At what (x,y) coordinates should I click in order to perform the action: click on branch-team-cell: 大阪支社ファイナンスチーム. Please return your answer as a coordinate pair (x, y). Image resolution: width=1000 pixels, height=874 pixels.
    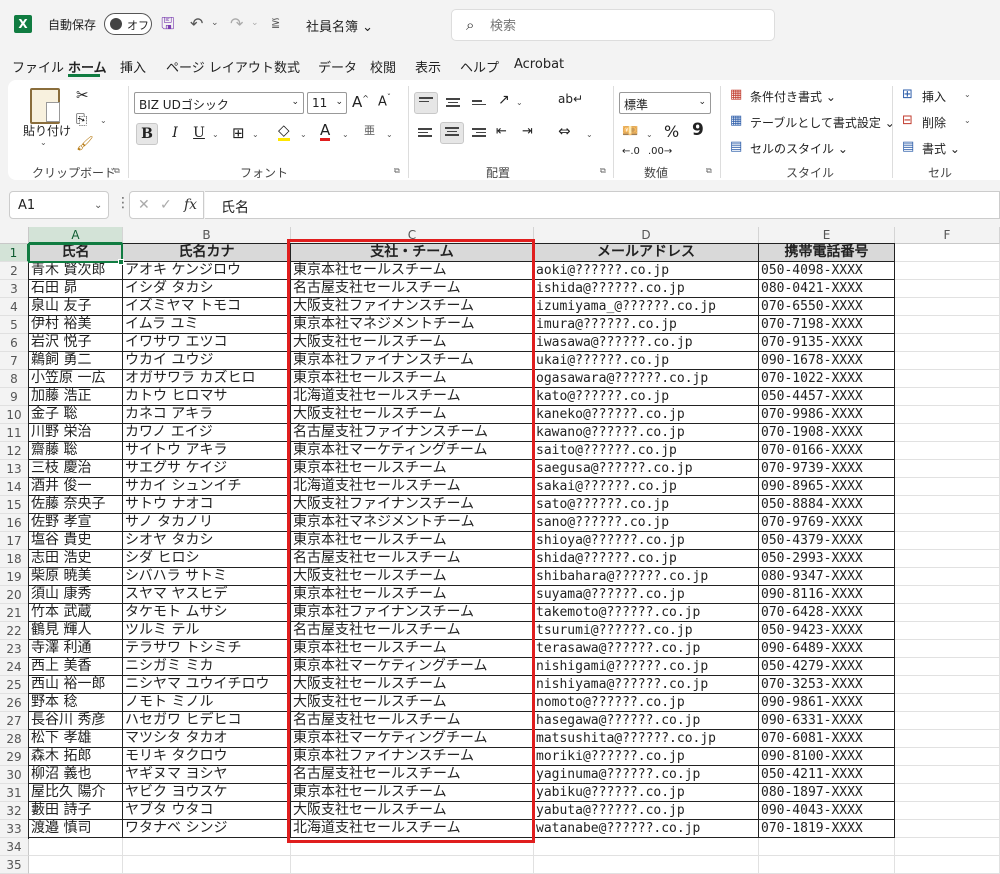
    Looking at the image, I should click on (412, 307).